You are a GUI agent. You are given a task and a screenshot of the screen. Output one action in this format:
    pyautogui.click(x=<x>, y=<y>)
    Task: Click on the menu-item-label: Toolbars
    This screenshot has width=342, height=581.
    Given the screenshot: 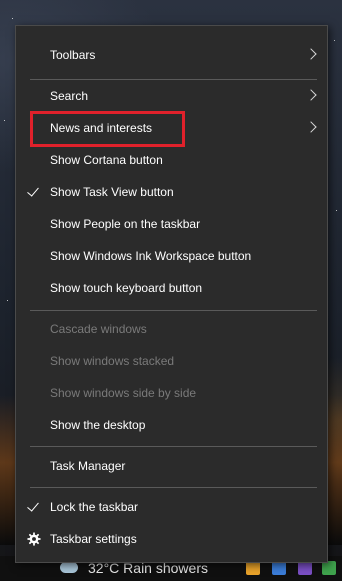 What is the action you would take?
    pyautogui.click(x=73, y=55)
    